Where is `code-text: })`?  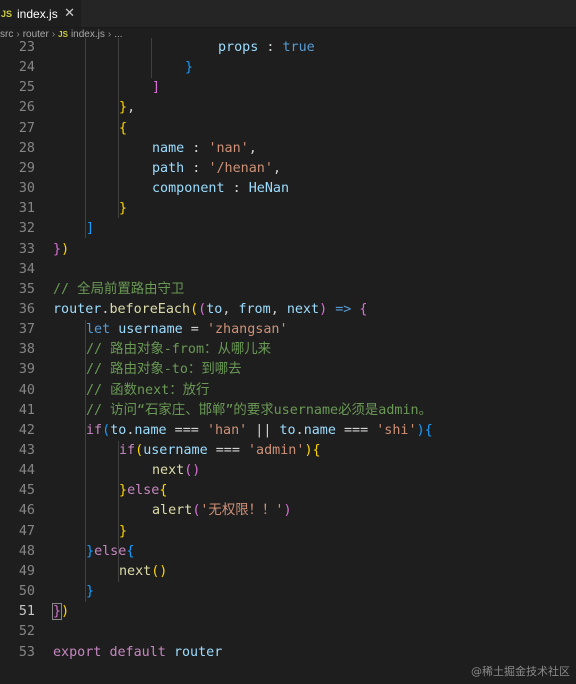
code-text: }) is located at coordinates (61, 250).